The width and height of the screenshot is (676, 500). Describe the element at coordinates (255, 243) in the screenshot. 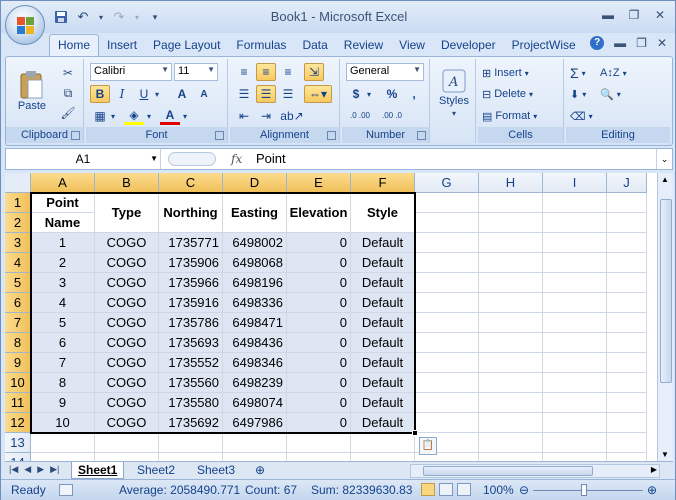

I see `table-cell: 6498002` at that location.